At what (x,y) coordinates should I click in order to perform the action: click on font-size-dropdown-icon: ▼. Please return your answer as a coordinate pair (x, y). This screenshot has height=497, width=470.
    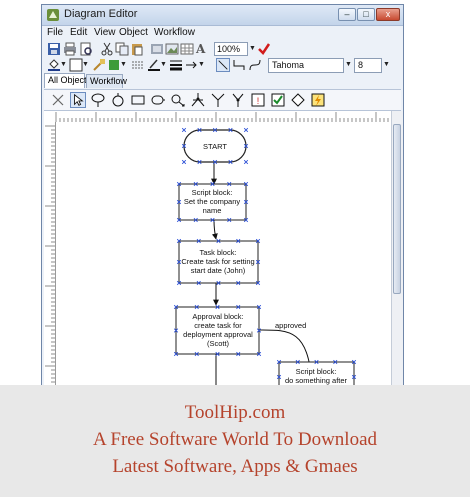
    Looking at the image, I should click on (386, 65).